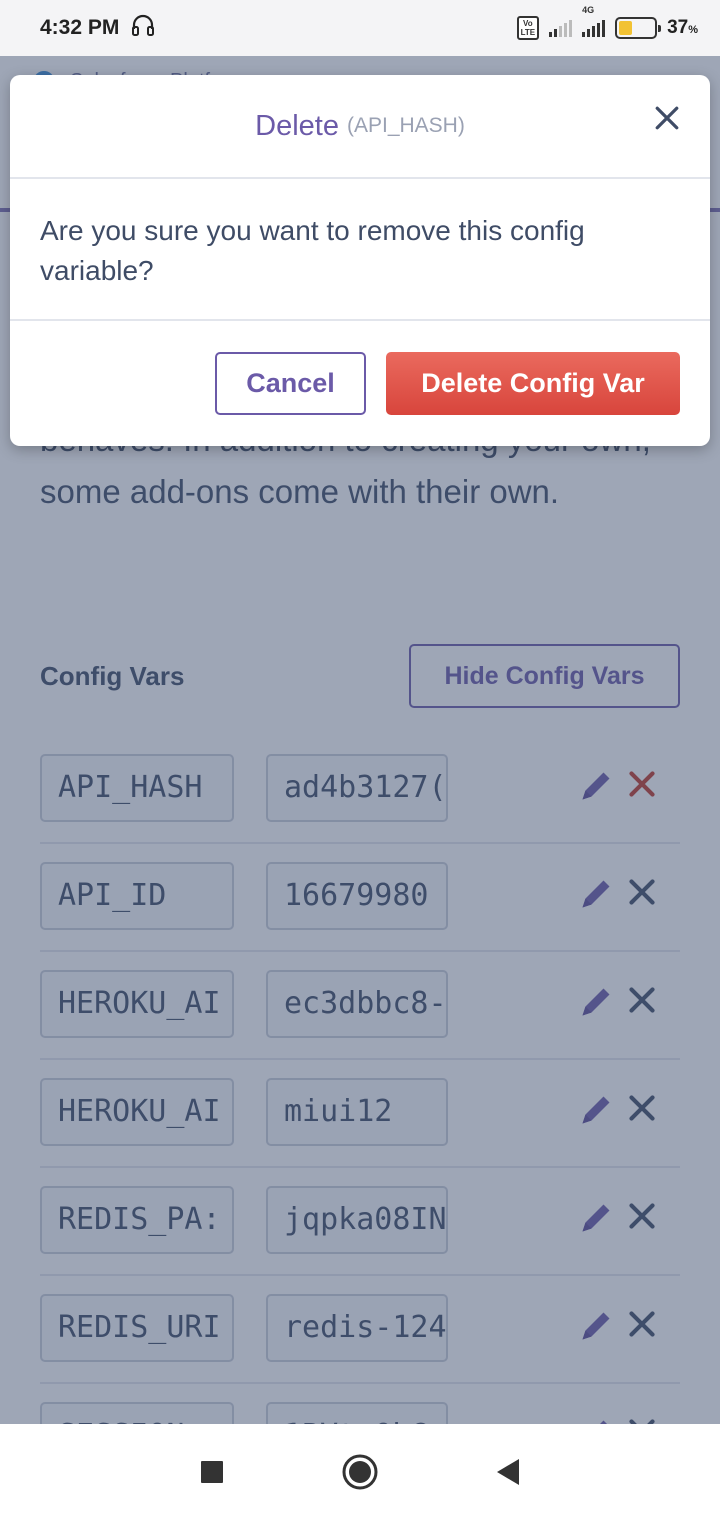  I want to click on battery-percent: 37%, so click(682, 27).